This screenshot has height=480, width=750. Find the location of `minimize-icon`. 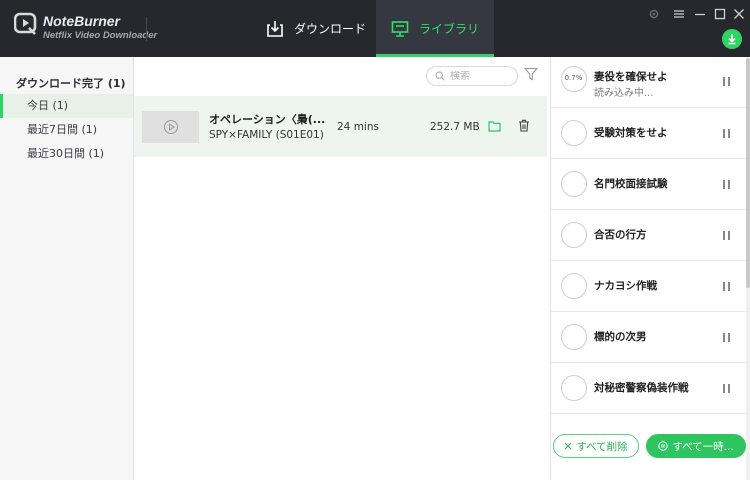

minimize-icon is located at coordinates (700, 14).